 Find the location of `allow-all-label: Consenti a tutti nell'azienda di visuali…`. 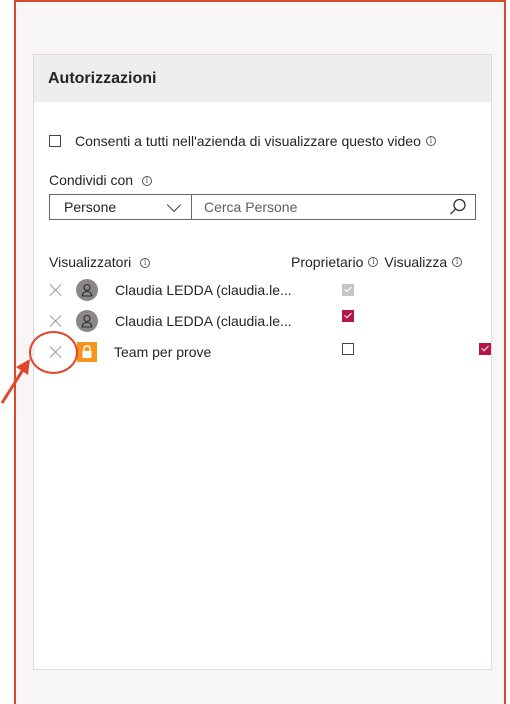

allow-all-label: Consenti a tutti nell'azienda di visuali… is located at coordinates (248, 141).